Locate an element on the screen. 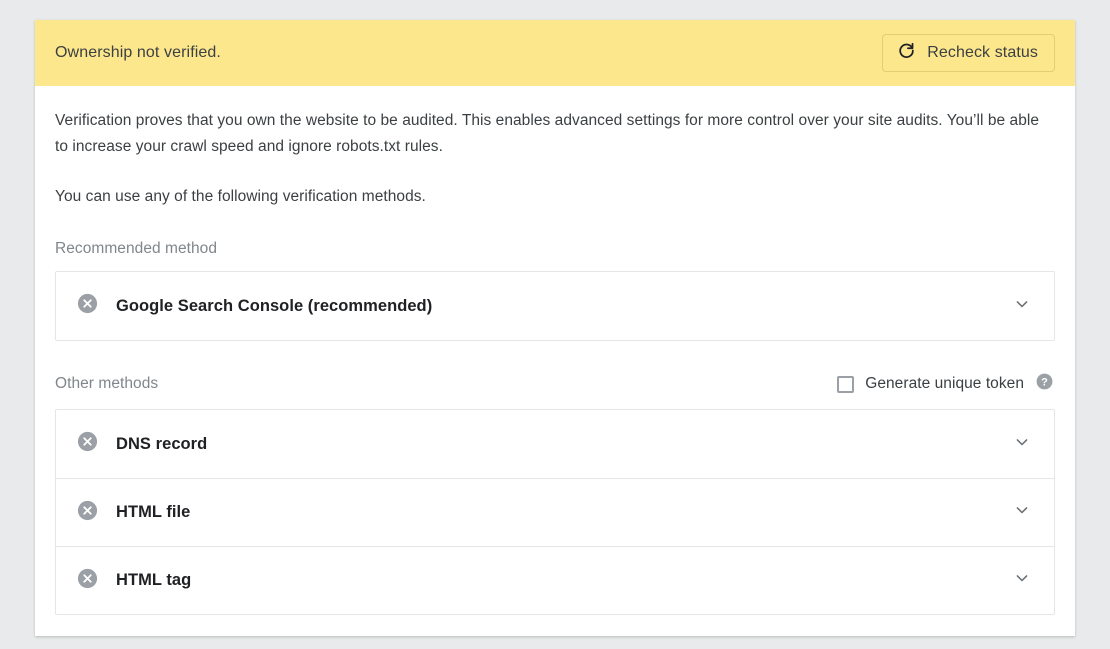 This screenshot has height=649, width=1110. method-label: DNS record is located at coordinates (162, 443).